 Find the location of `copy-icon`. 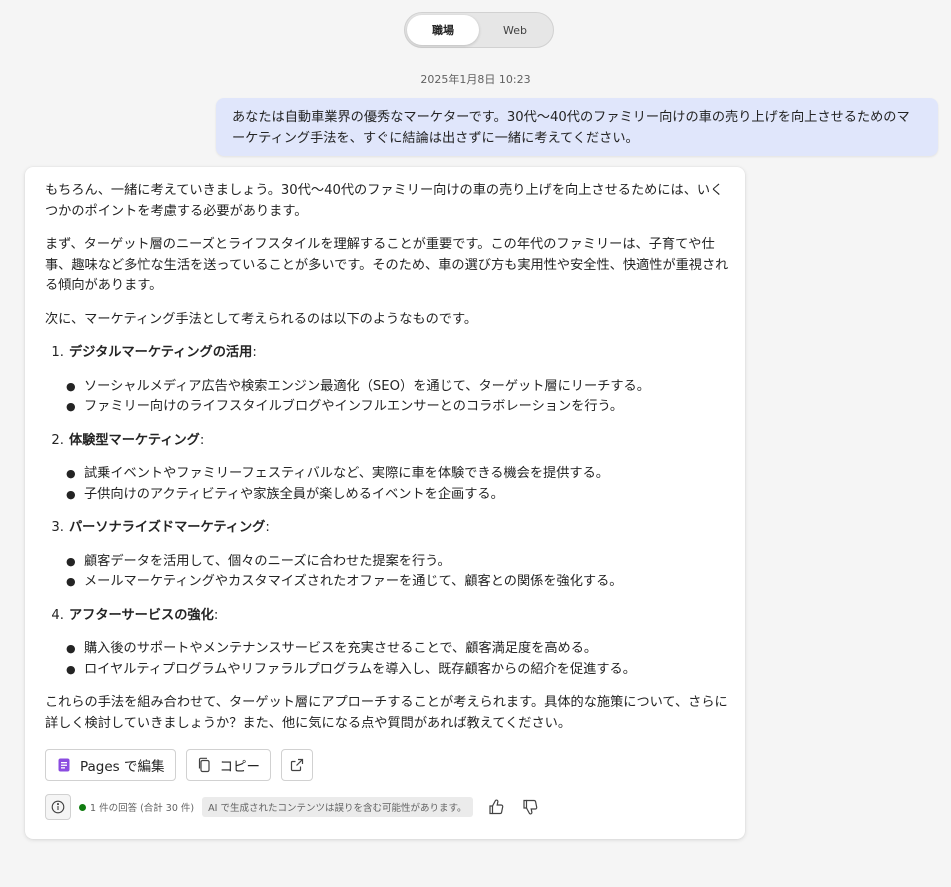

copy-icon is located at coordinates (204, 765).